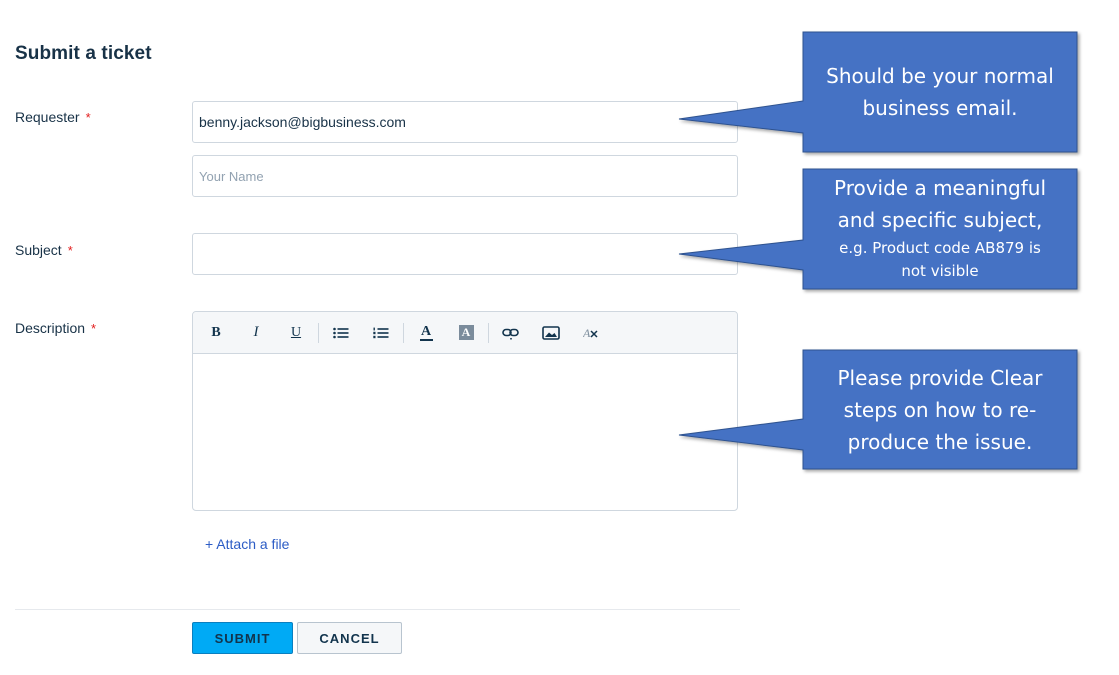 The width and height of the screenshot is (1119, 675). What do you see at coordinates (940, 248) in the screenshot?
I see `callout-subject-line: e.g. Product code AB879 is` at bounding box center [940, 248].